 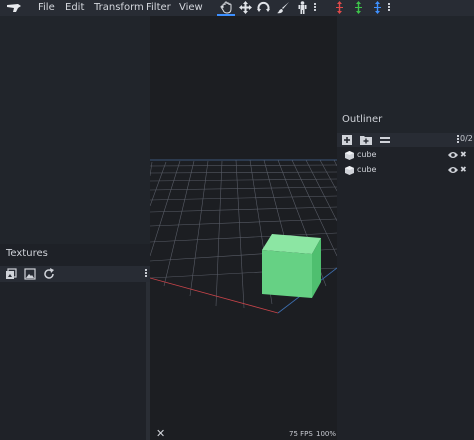 I want to click on tools-more-icon, so click(x=315, y=8).